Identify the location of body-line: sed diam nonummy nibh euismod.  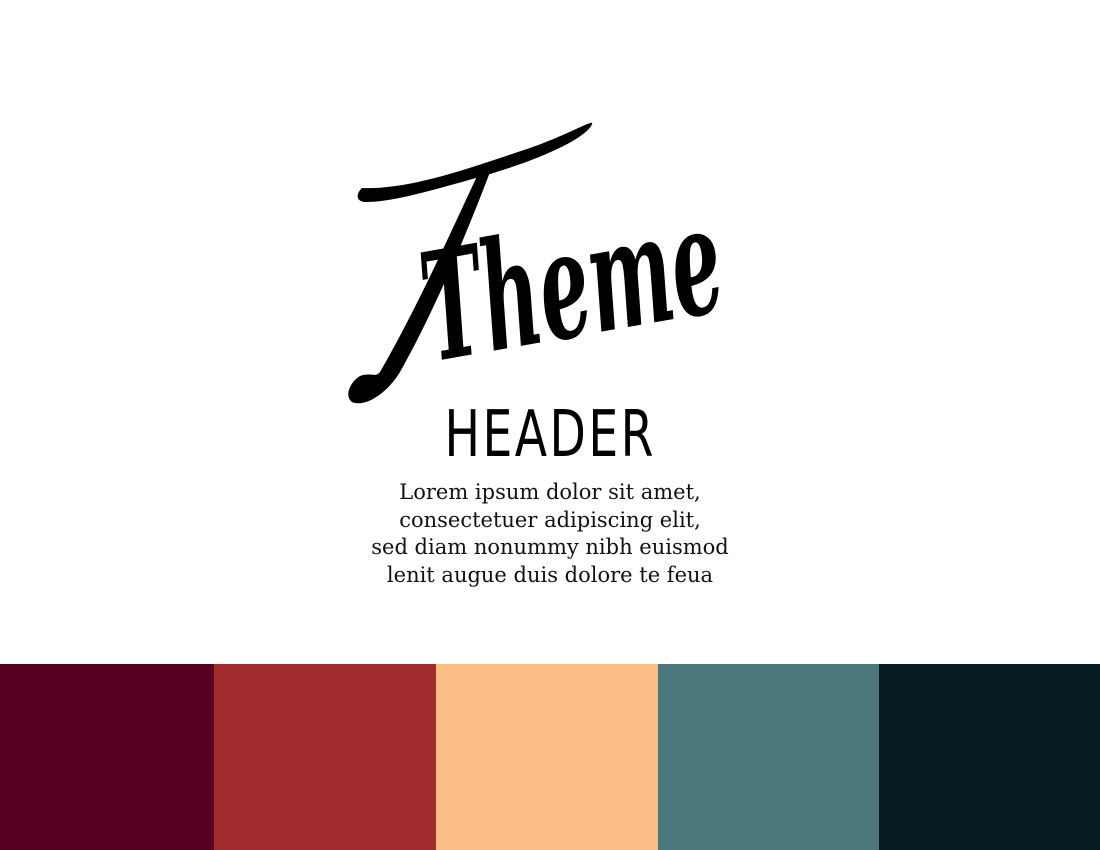
(550, 547).